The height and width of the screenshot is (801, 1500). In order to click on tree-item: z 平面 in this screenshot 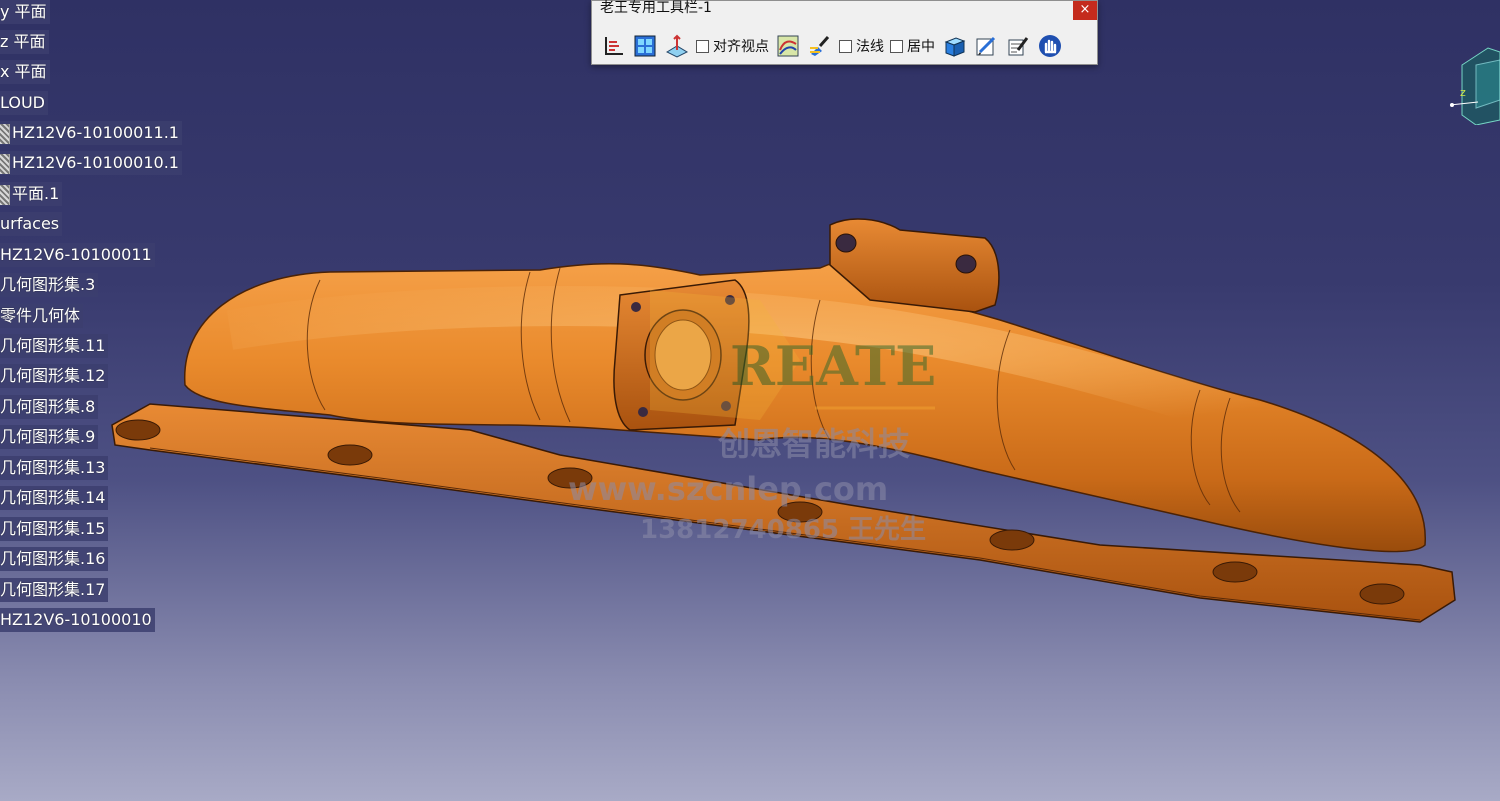, I will do `click(24, 42)`.